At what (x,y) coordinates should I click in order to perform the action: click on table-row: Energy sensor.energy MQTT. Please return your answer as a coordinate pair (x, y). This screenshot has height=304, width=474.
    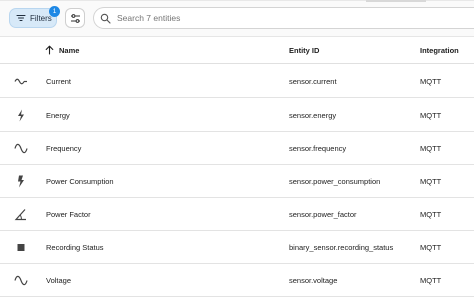
    Looking at the image, I should click on (237, 115).